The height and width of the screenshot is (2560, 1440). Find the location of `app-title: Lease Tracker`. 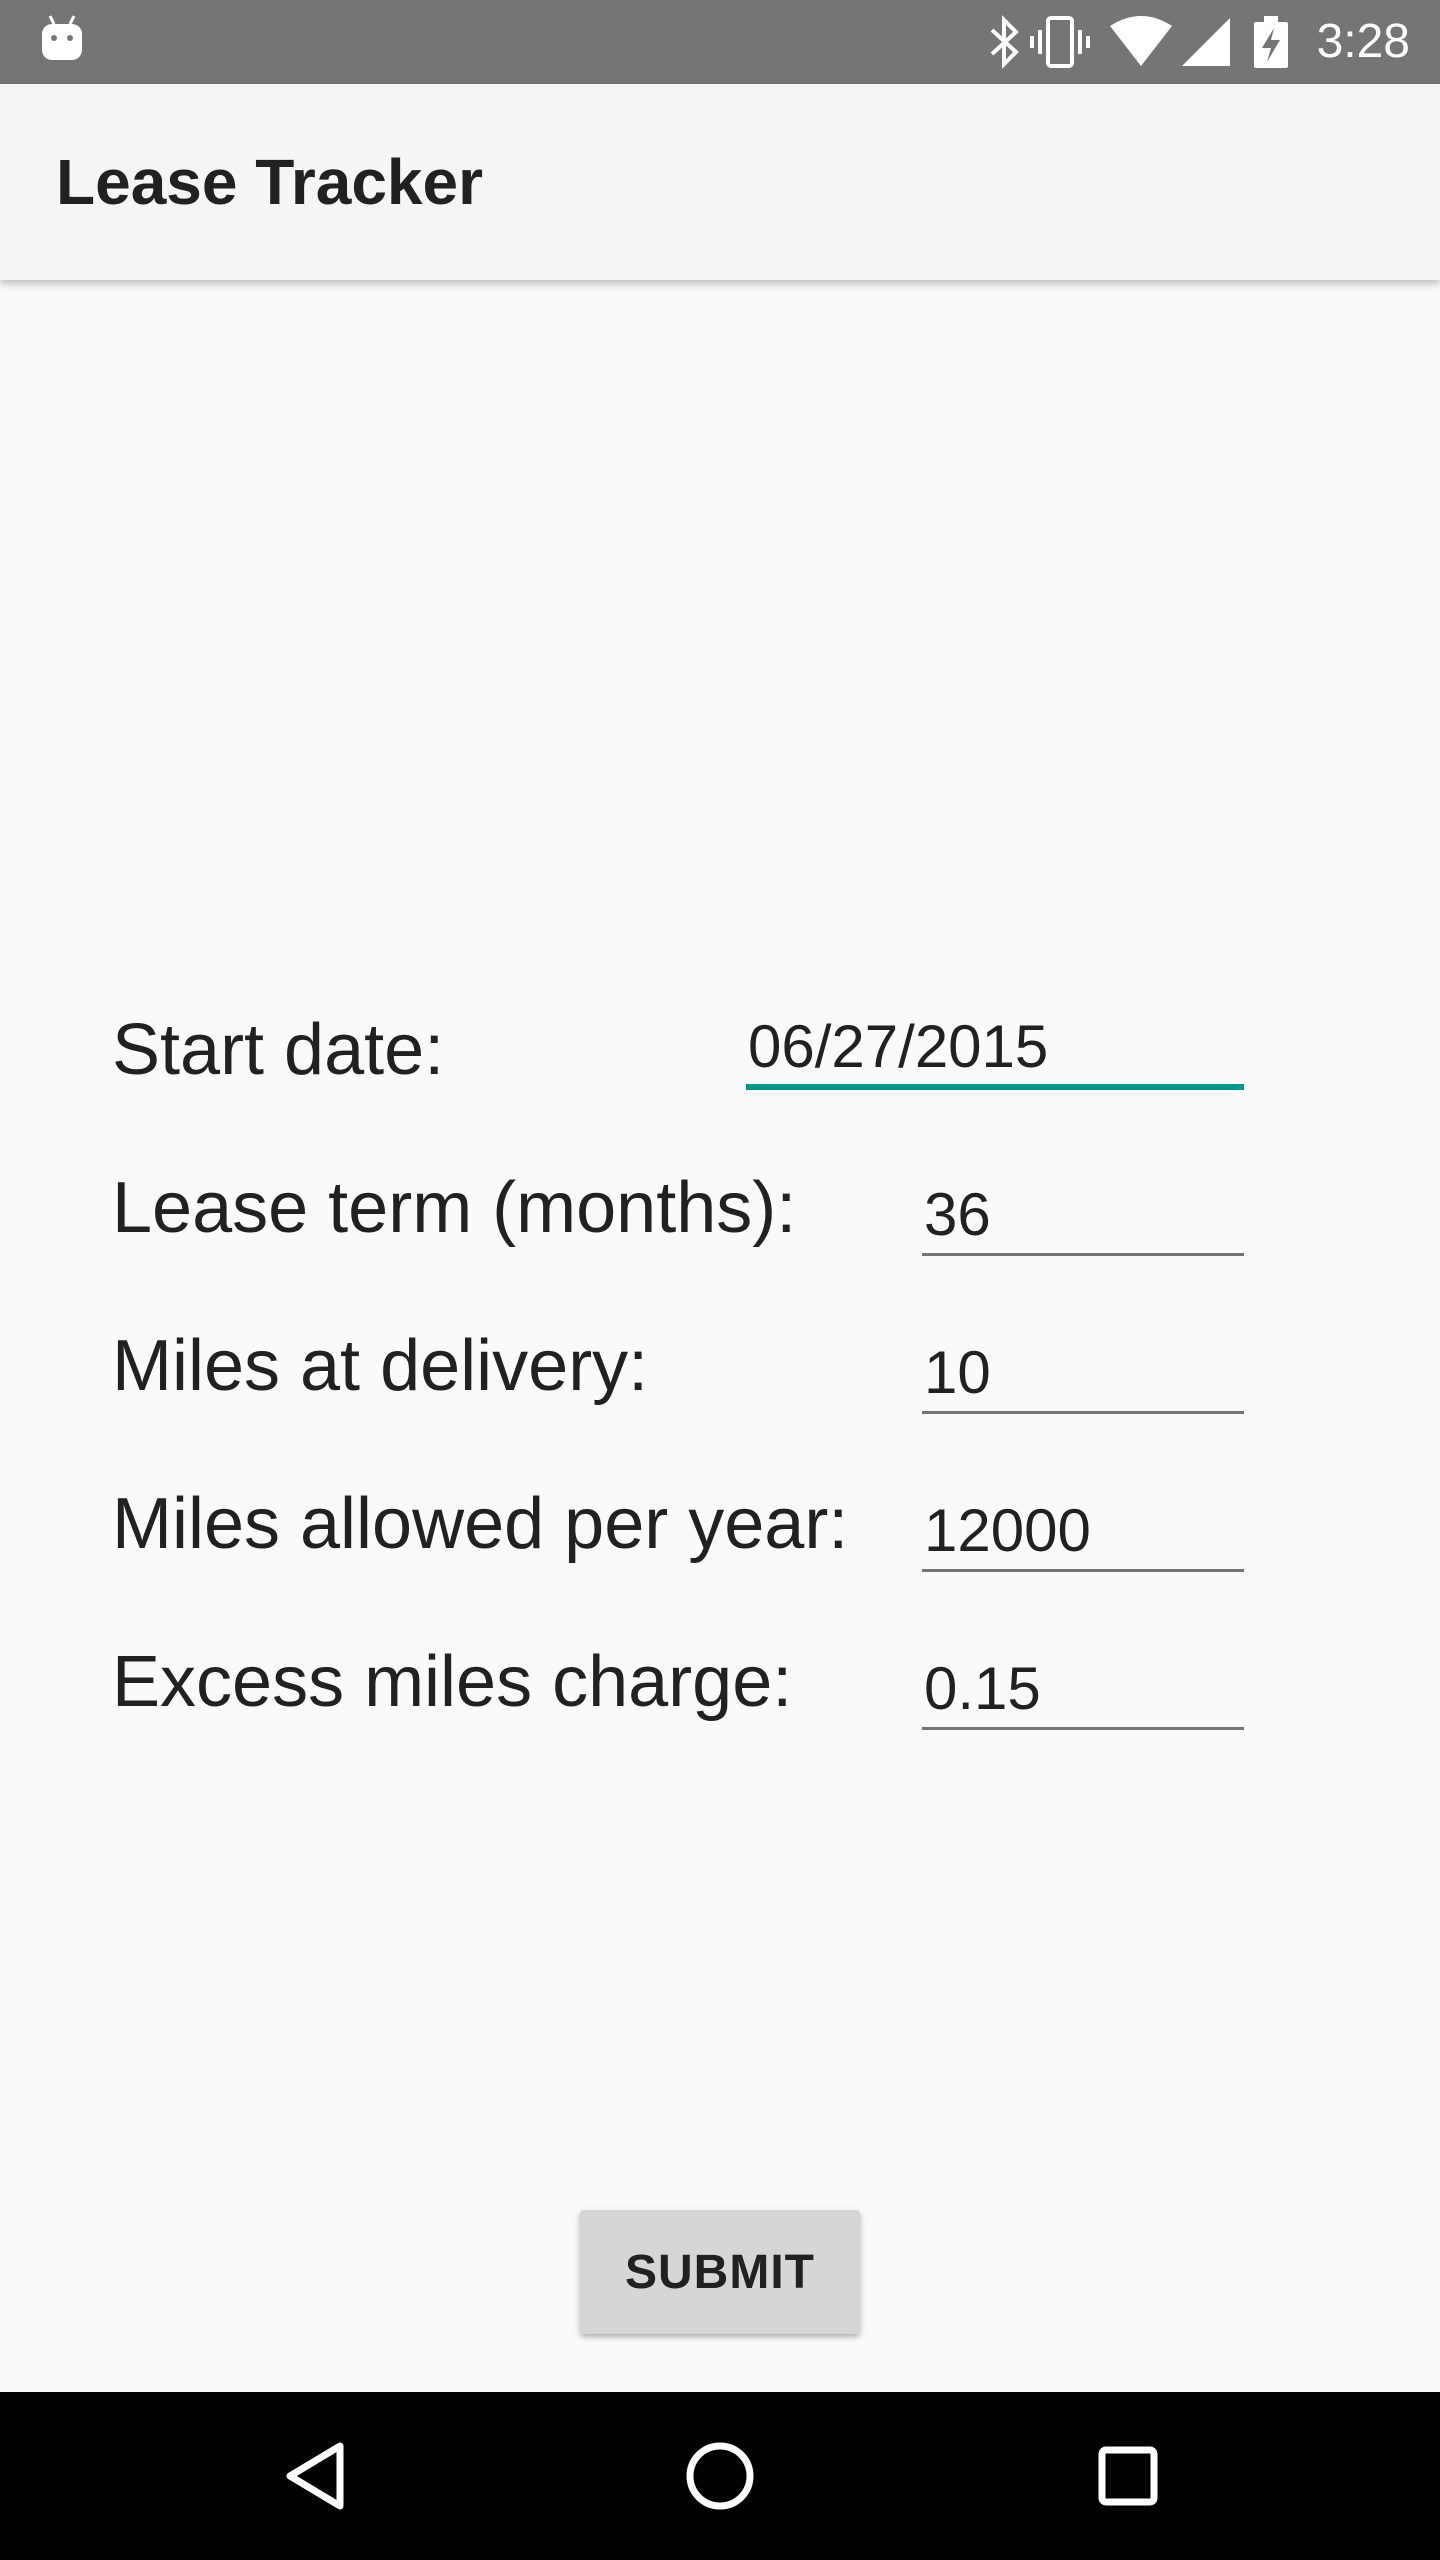

app-title: Lease Tracker is located at coordinates (269, 182).